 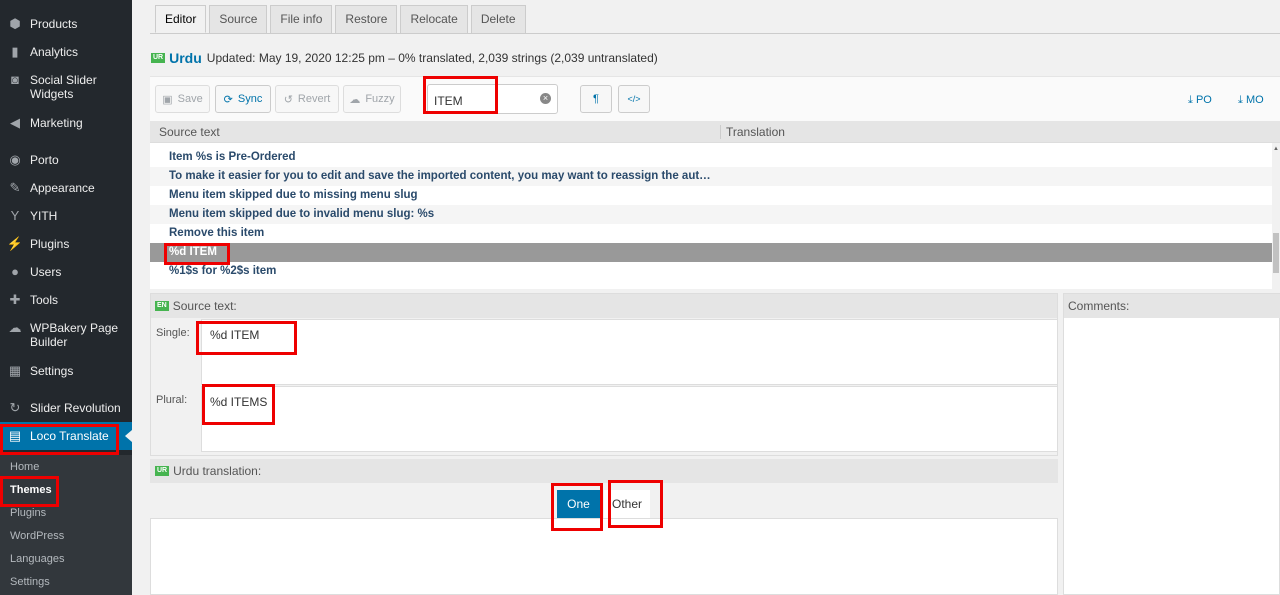 I want to click on language-name-link: Urdu, so click(x=185, y=58).